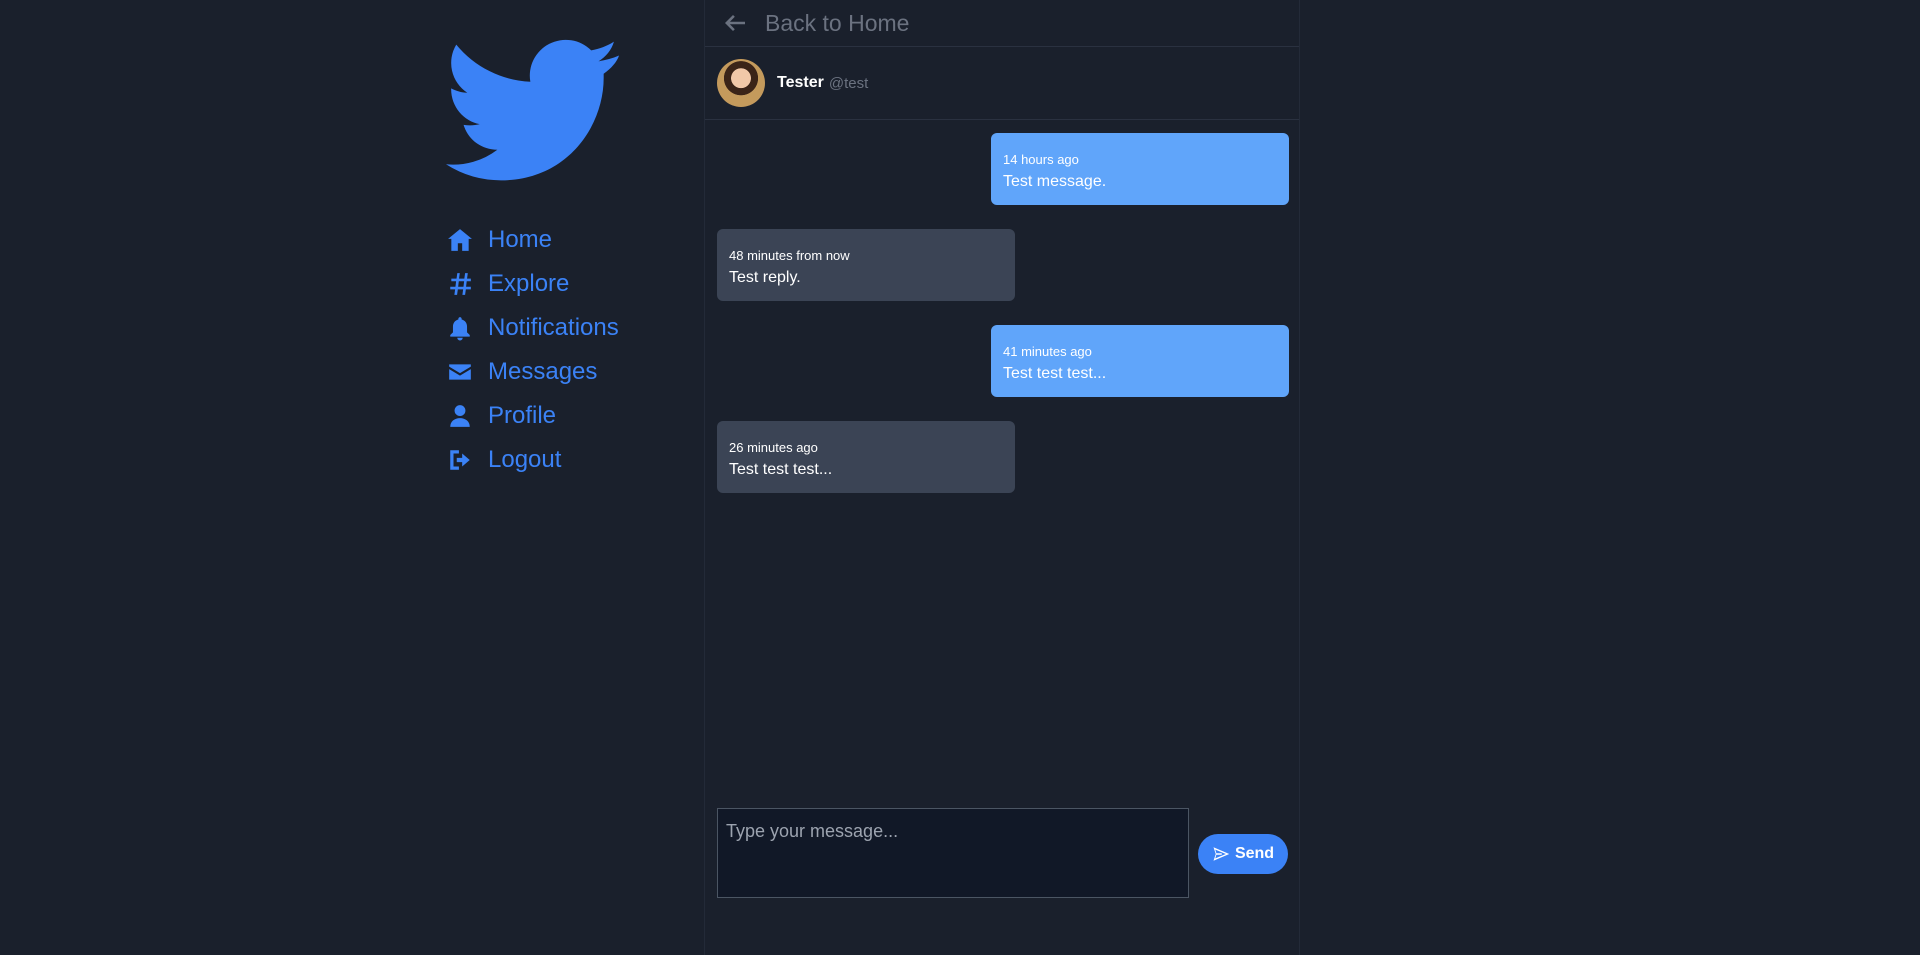  What do you see at coordinates (520, 239) in the screenshot?
I see `nav-item-label: Home` at bounding box center [520, 239].